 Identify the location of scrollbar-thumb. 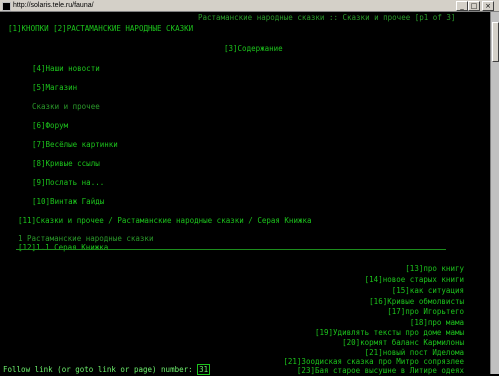
(495, 42).